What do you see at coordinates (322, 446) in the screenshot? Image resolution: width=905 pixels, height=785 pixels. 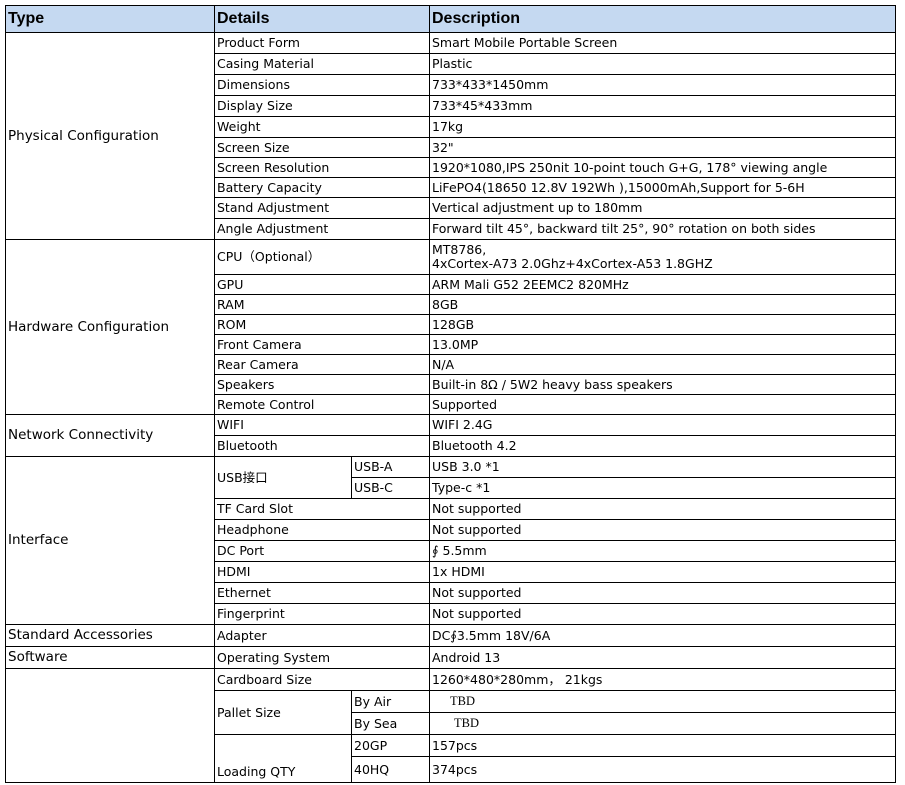 I see `detail-label: Bluetooth` at bounding box center [322, 446].